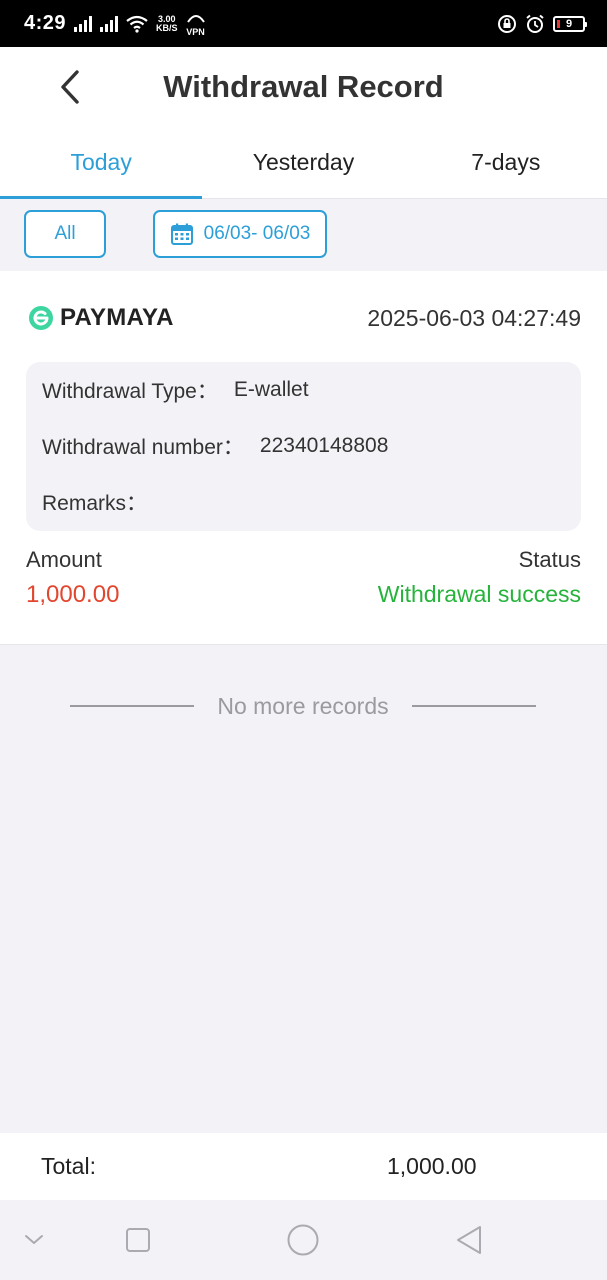 The image size is (607, 1280). I want to click on back-triangle-icon, so click(469, 1240).